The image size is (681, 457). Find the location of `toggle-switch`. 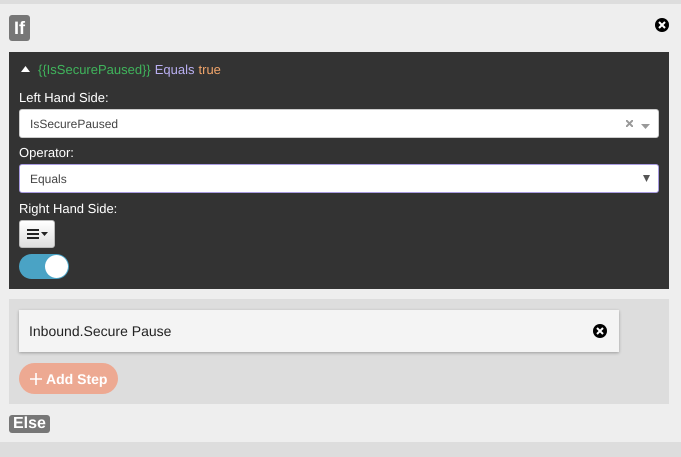

toggle-switch is located at coordinates (44, 266).